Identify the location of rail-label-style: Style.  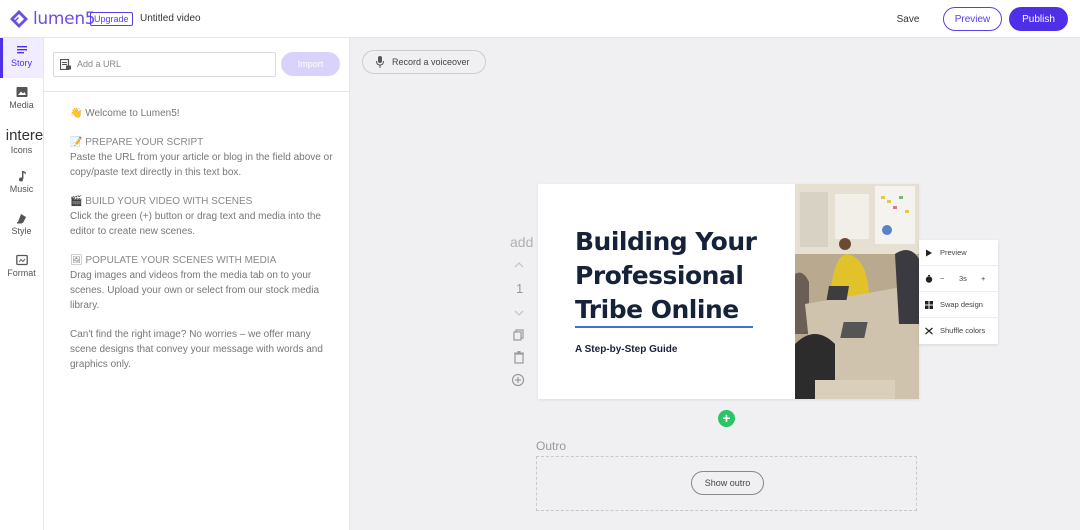
(21, 231).